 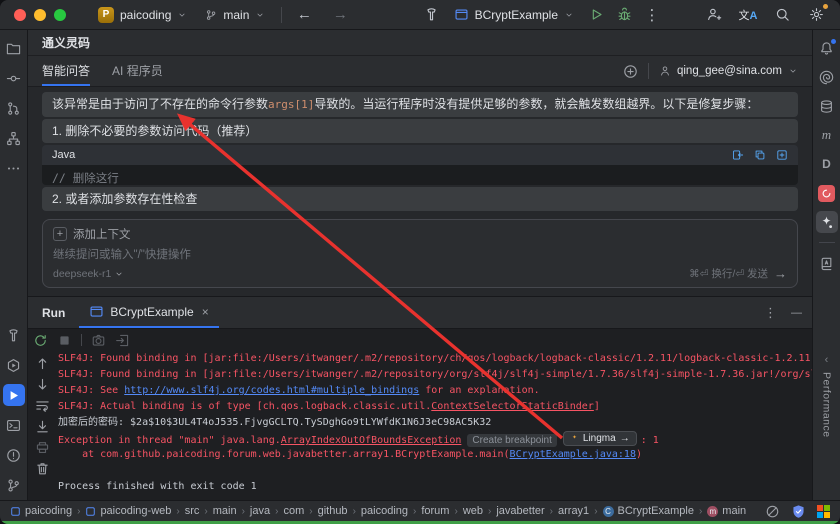 I want to click on breadcrumb-label: src, so click(x=192, y=511).